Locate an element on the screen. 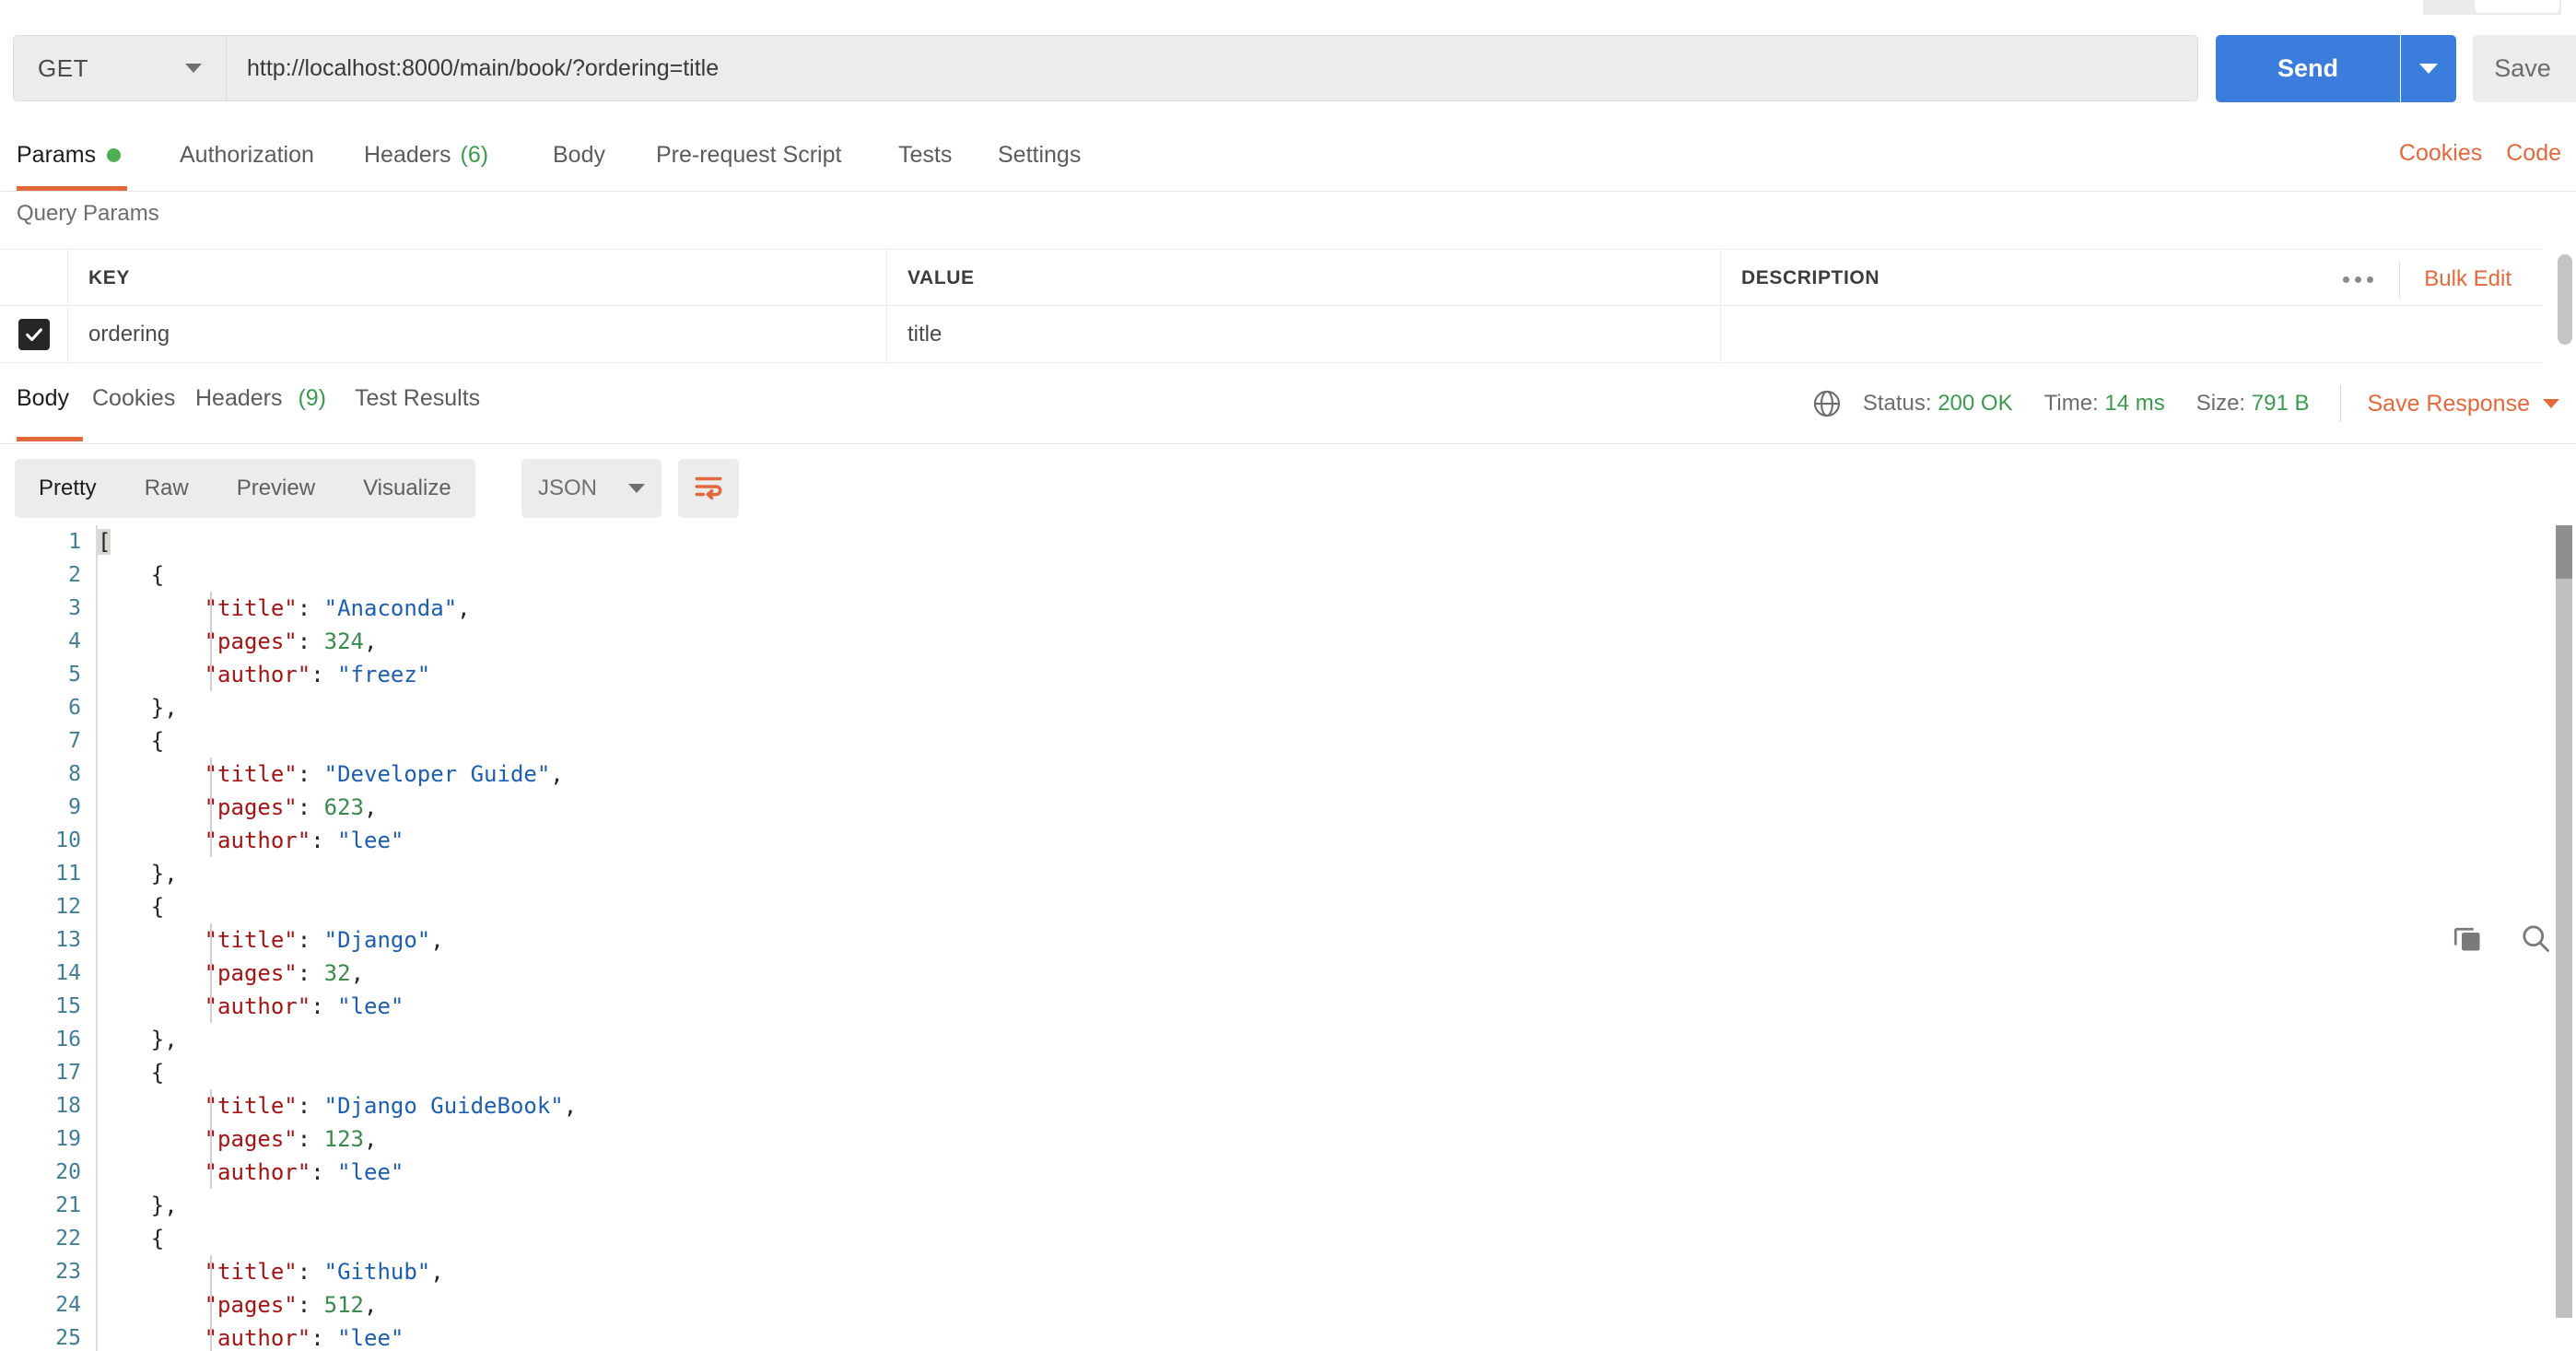 The height and width of the screenshot is (1351, 2576). send-button: Send is located at coordinates (2308, 68).